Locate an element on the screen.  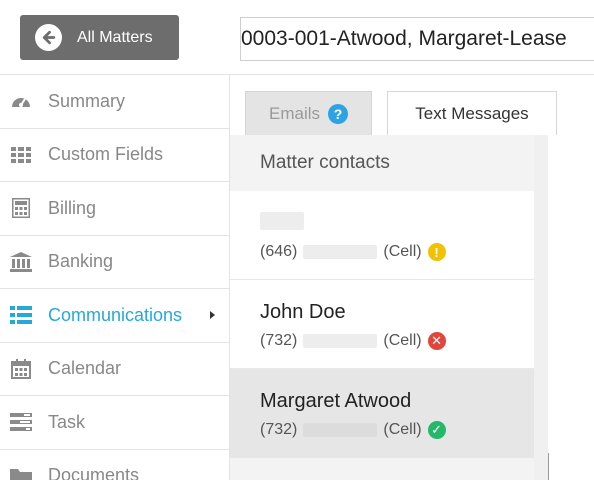
sidebar-item-label: Banking is located at coordinates (81, 261).